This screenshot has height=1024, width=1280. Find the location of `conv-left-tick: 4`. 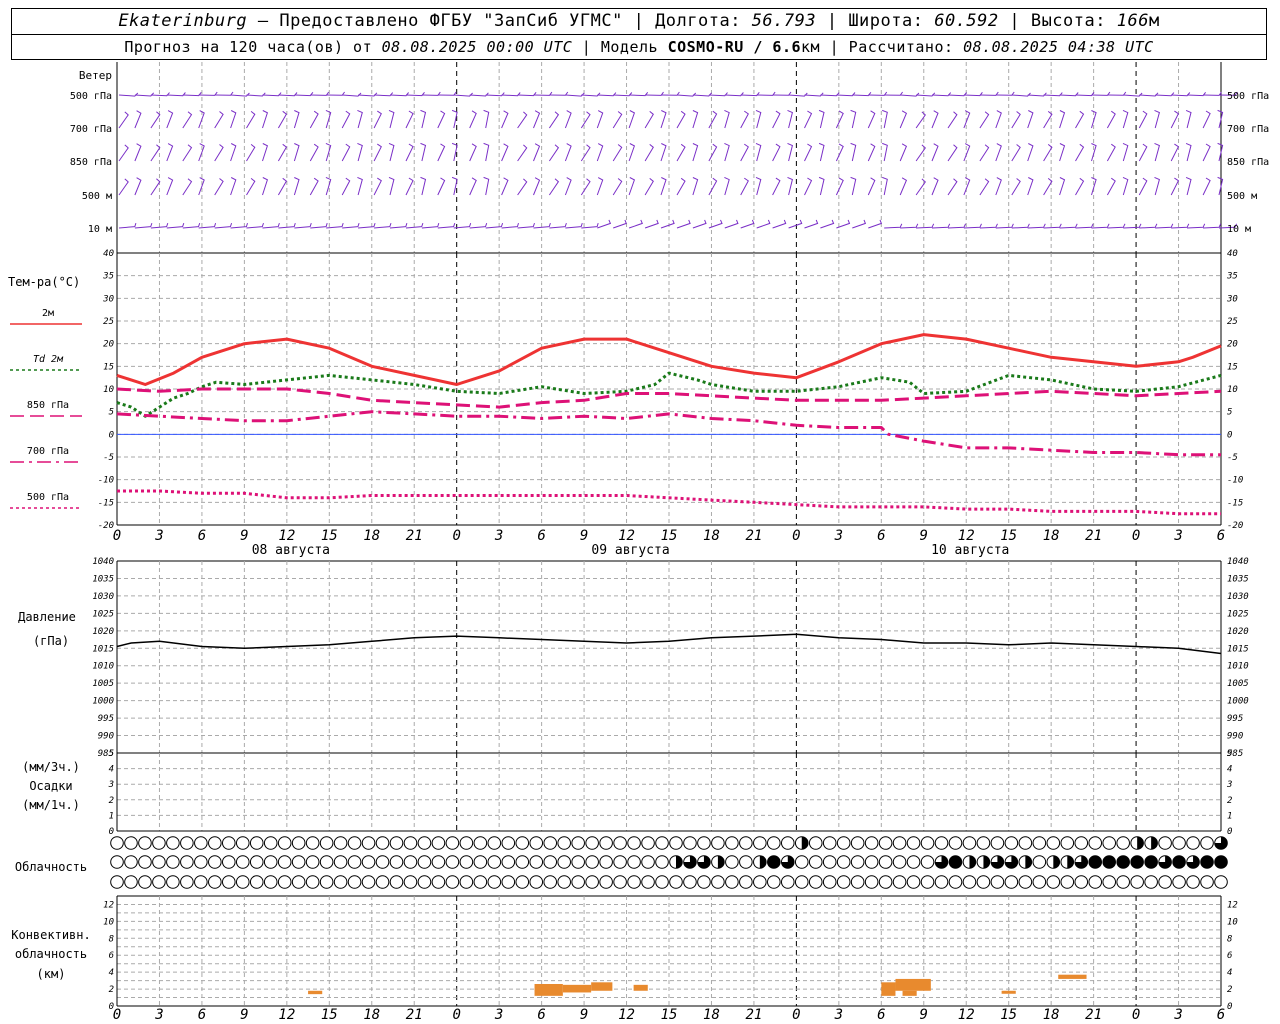

conv-left-tick: 4 is located at coordinates (111, 973).